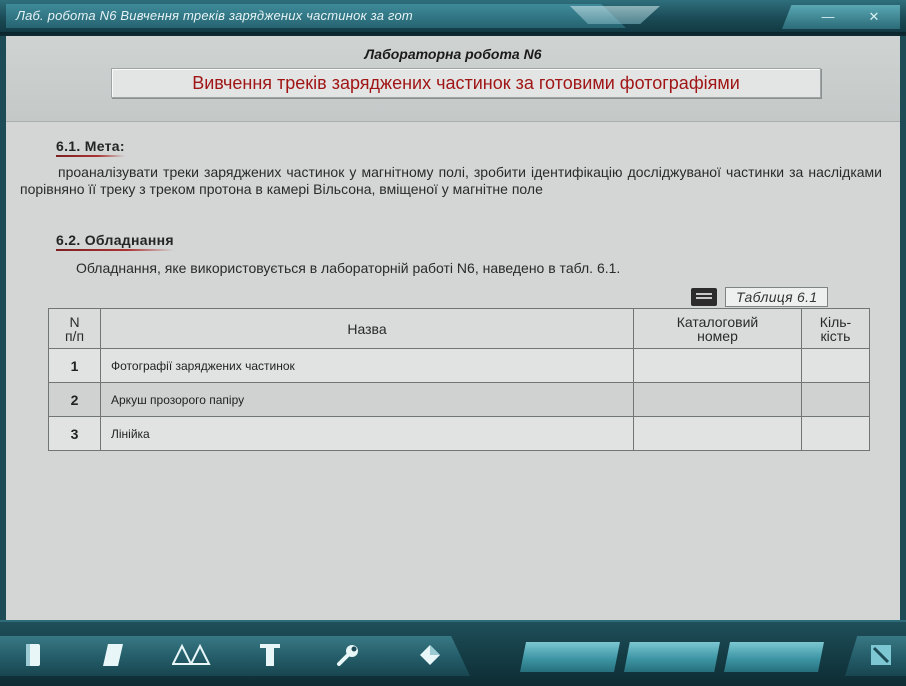  What do you see at coordinates (774, 657) in the screenshot?
I see `nav-next` at bounding box center [774, 657].